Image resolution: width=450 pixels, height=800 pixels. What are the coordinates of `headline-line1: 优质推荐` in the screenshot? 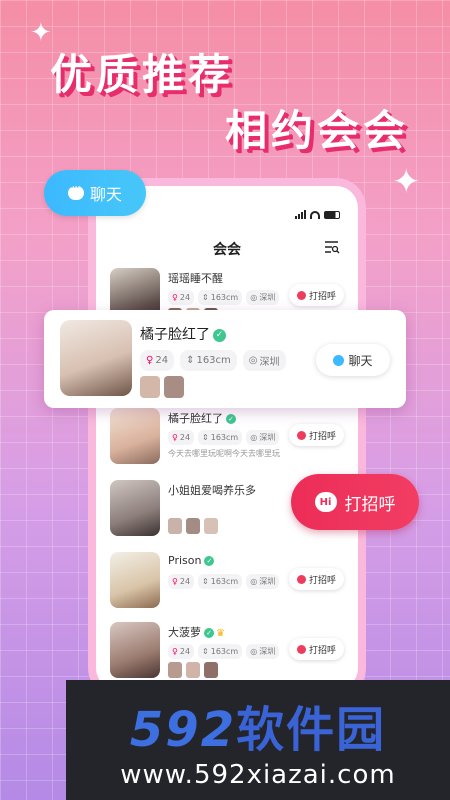 It's located at (142, 74).